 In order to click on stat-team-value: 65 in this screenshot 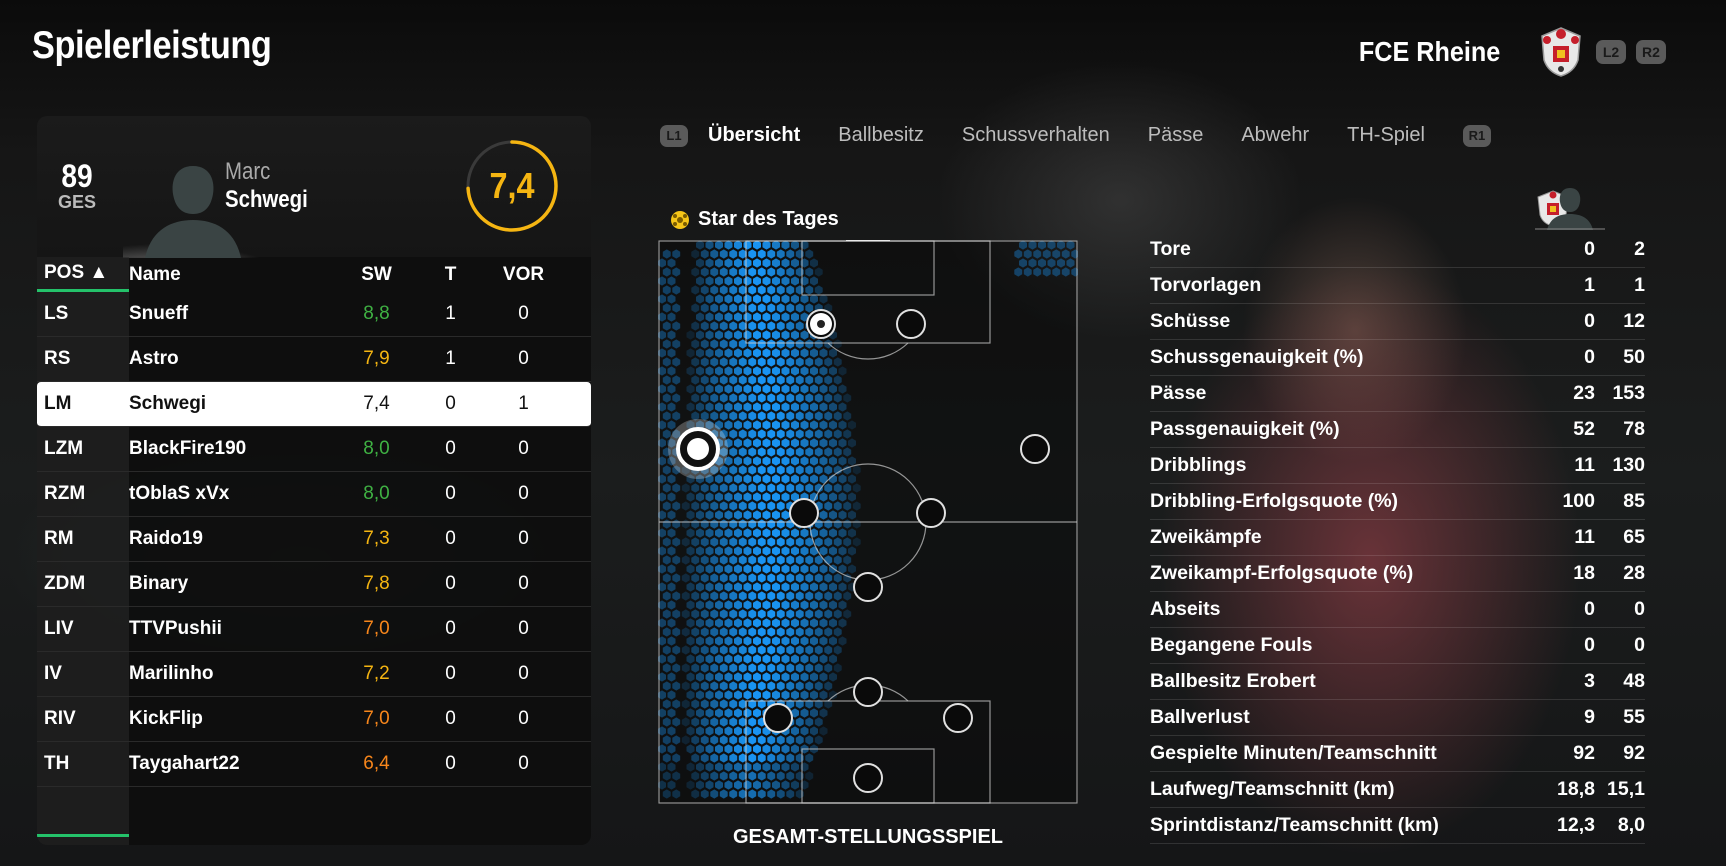, I will do `click(1634, 537)`.